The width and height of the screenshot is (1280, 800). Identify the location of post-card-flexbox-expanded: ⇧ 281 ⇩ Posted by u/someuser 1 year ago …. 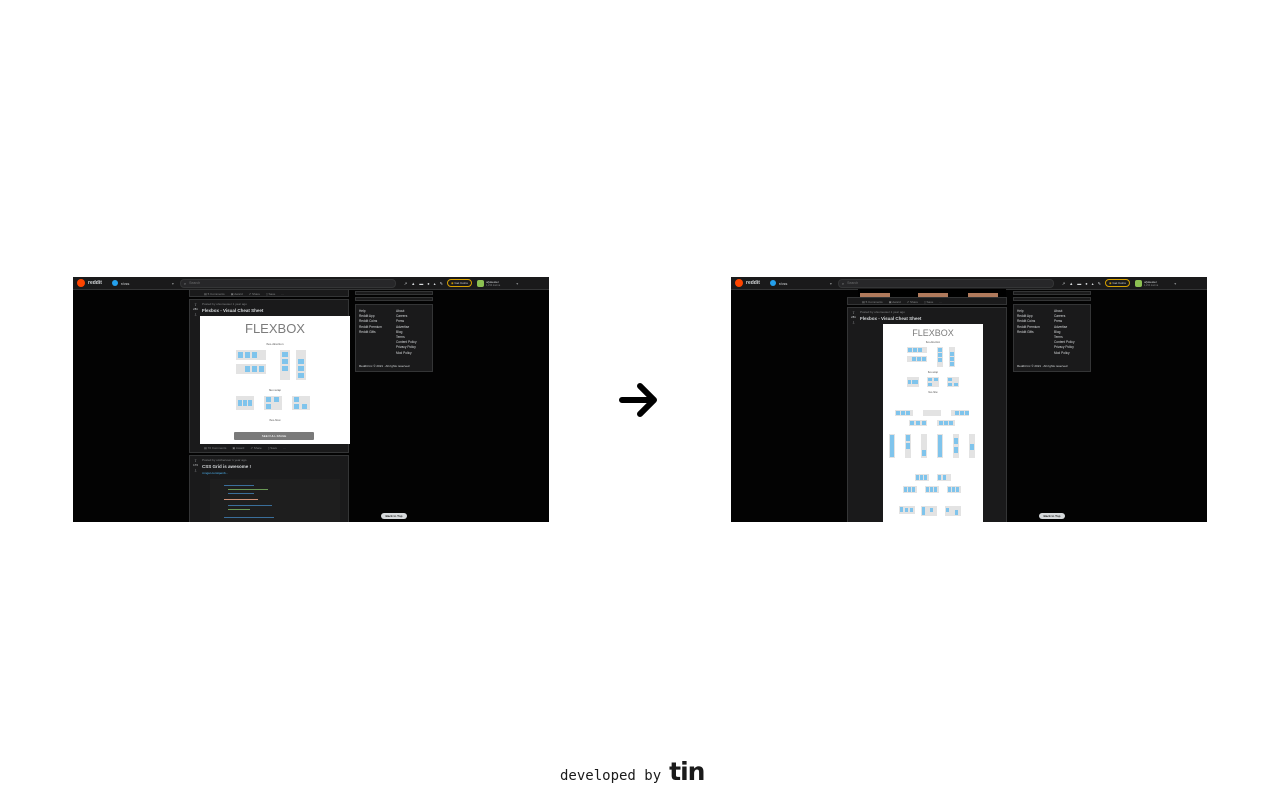
(927, 414).